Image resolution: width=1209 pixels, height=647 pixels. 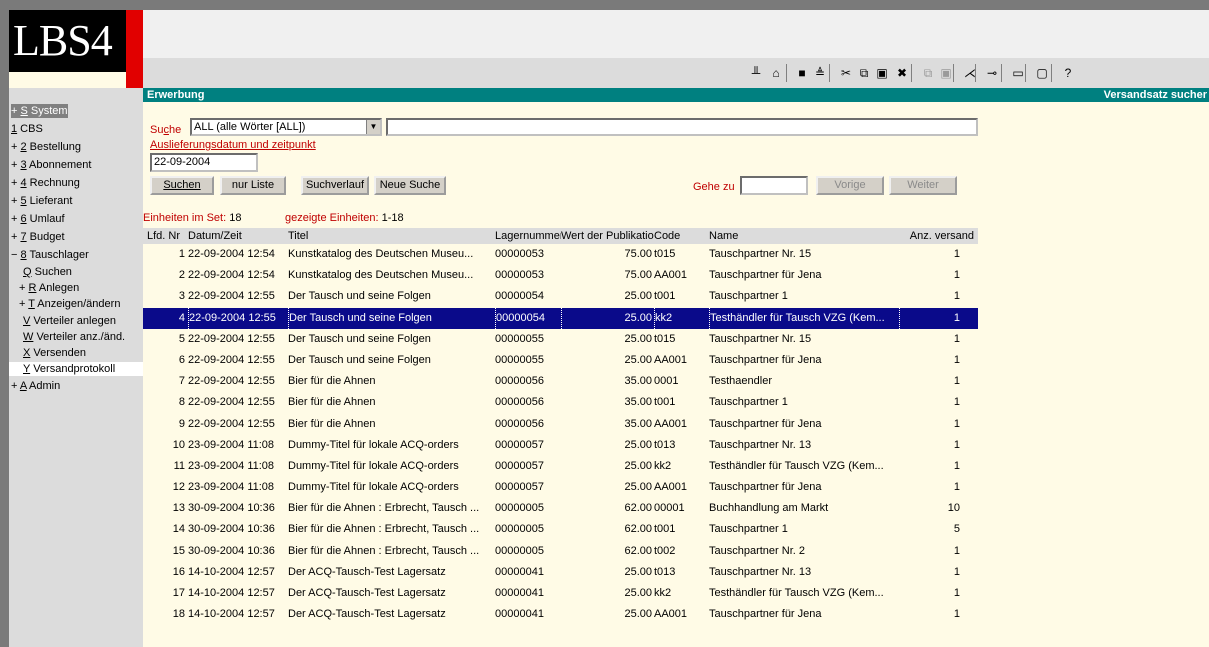 I want to click on table-cell: Tauschpartner Nr. 13, so click(x=760, y=571).